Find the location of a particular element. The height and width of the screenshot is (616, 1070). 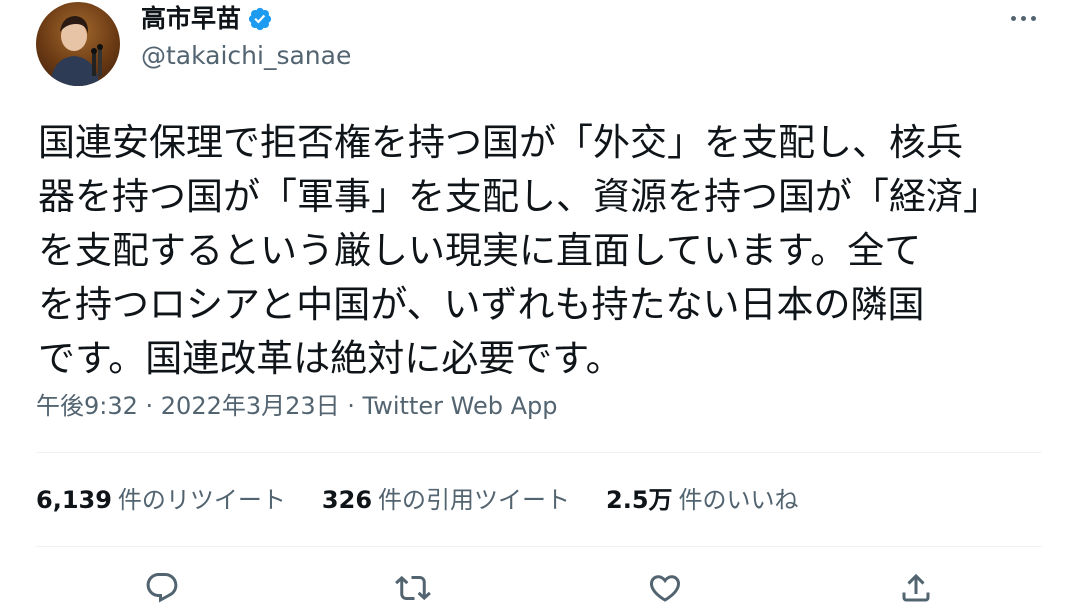

reply-icon is located at coordinates (162, 588).